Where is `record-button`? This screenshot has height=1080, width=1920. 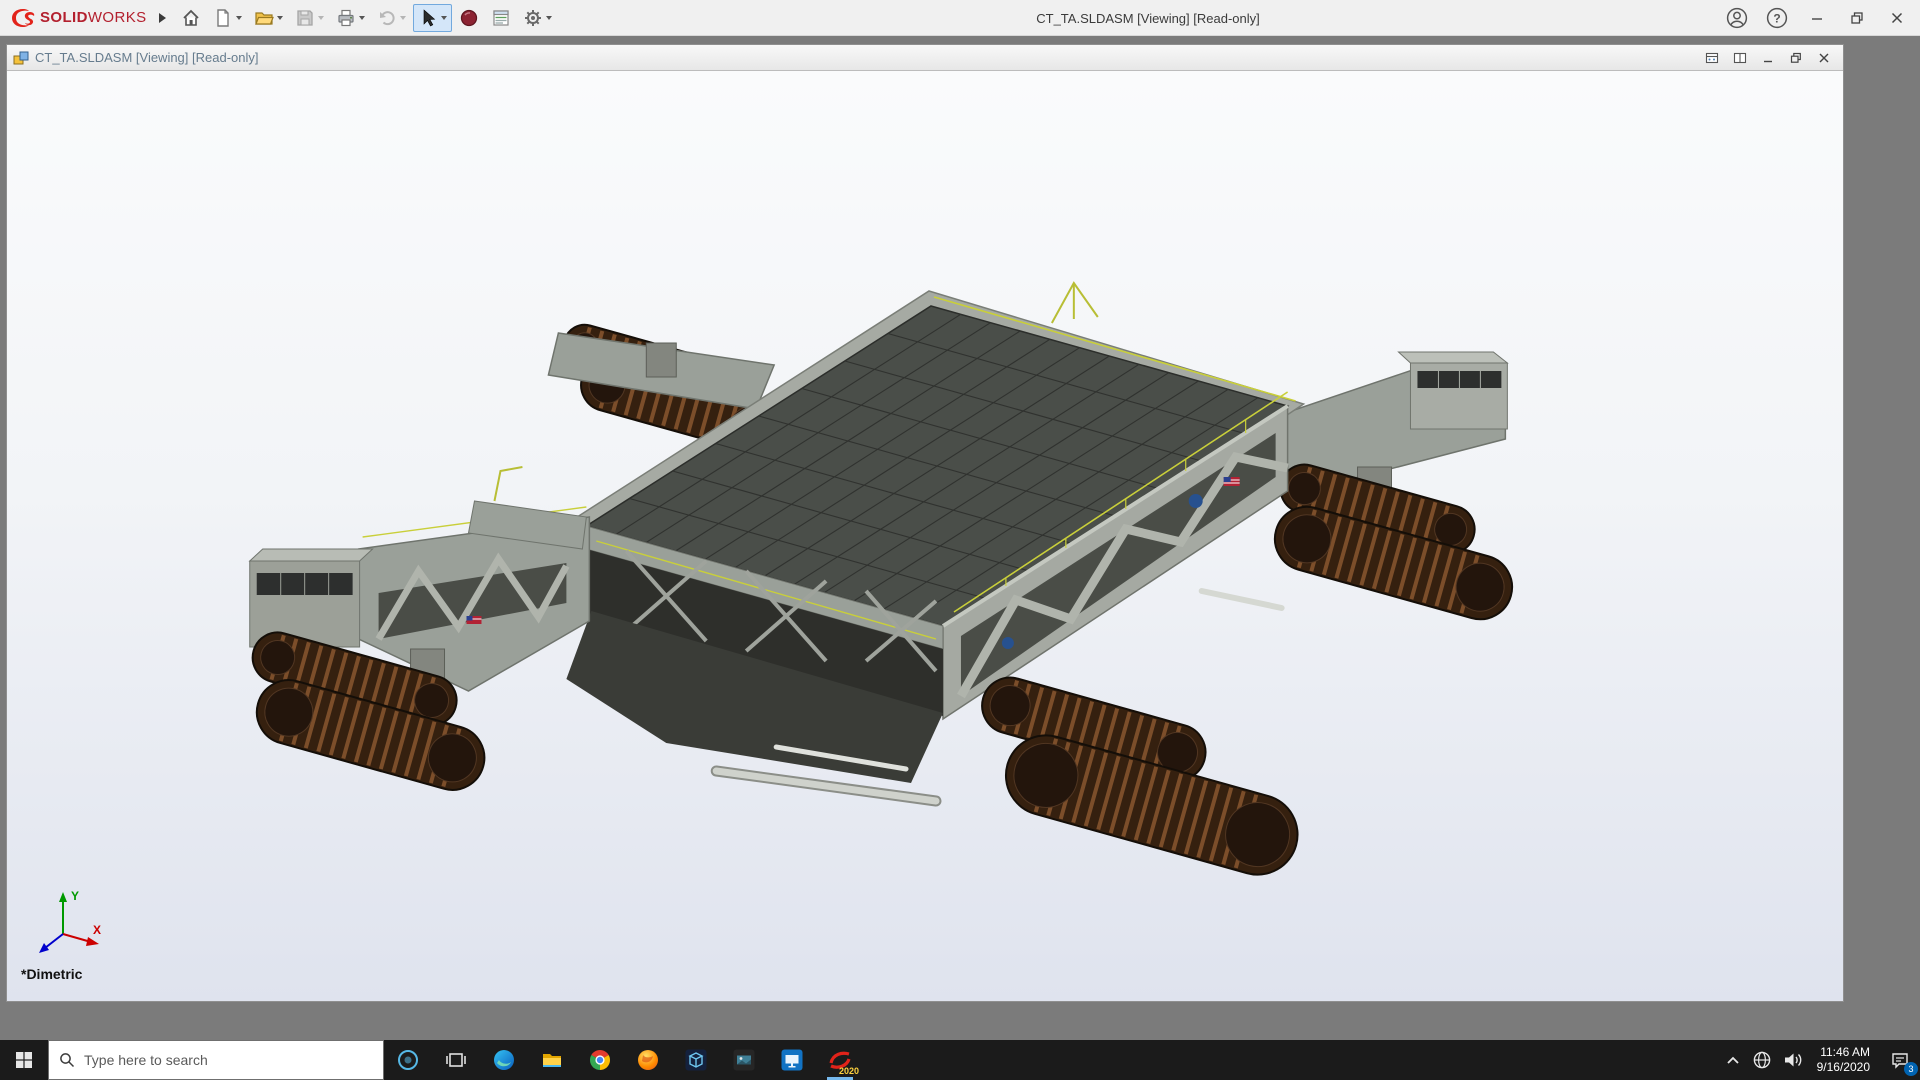
record-button is located at coordinates (469, 18).